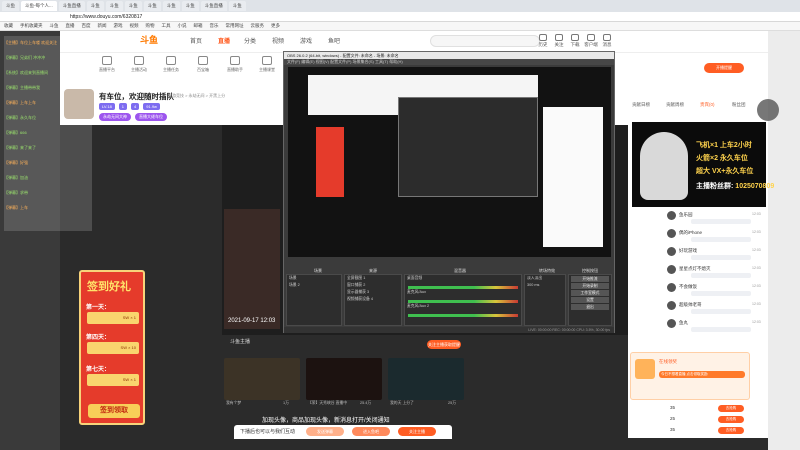 Image resolution: width=800 pixels, height=450 pixels. Describe the element at coordinates (114, 411) in the screenshot. I see `signin-claim-button: 签到领取` at that location.